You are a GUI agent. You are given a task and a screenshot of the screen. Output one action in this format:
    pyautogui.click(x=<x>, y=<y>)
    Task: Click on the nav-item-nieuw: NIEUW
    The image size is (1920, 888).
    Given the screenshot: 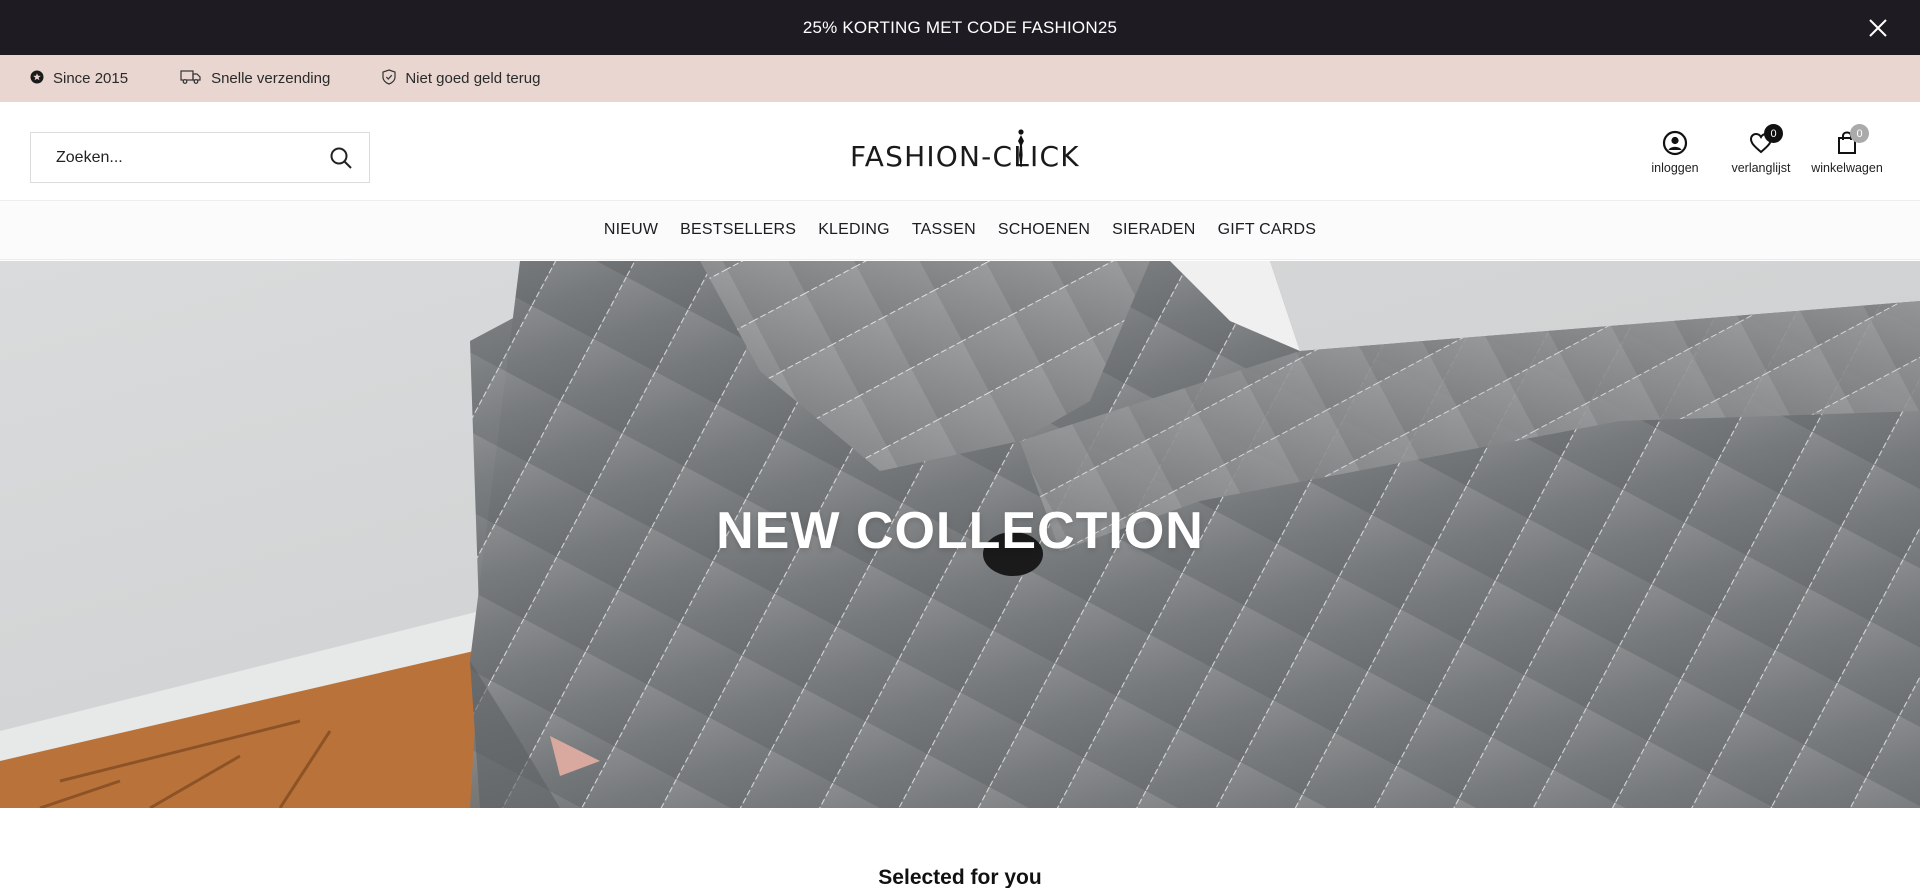 What is the action you would take?
    pyautogui.click(x=631, y=230)
    